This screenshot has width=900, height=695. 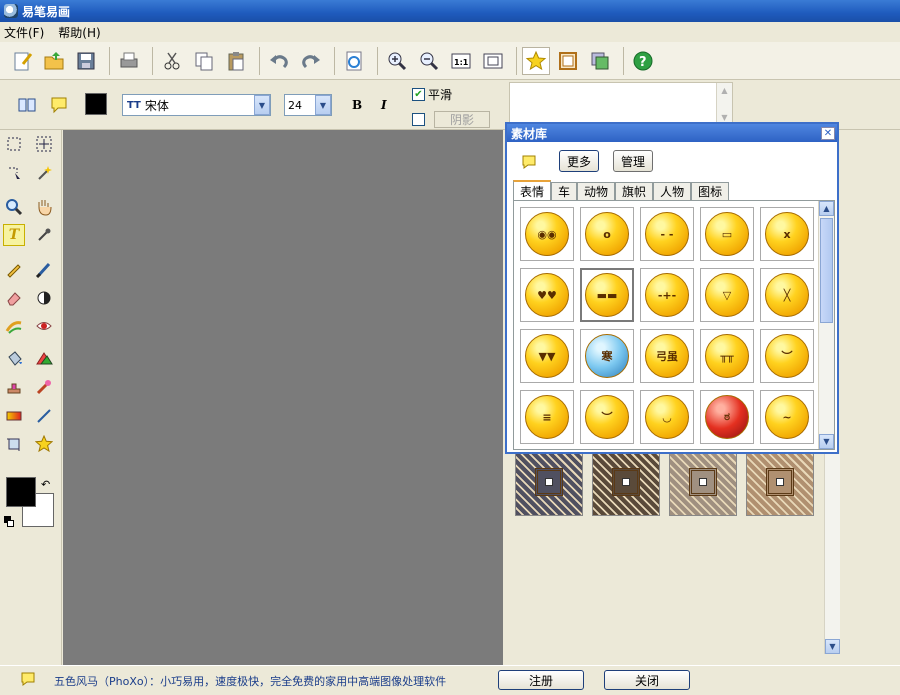 What do you see at coordinates (44, 173) in the screenshot?
I see `magic-wand-icon` at bounding box center [44, 173].